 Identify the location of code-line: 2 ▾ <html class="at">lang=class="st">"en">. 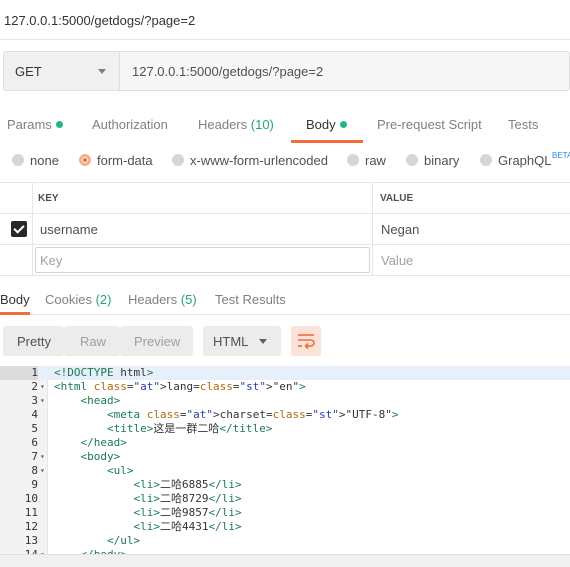
(285, 387).